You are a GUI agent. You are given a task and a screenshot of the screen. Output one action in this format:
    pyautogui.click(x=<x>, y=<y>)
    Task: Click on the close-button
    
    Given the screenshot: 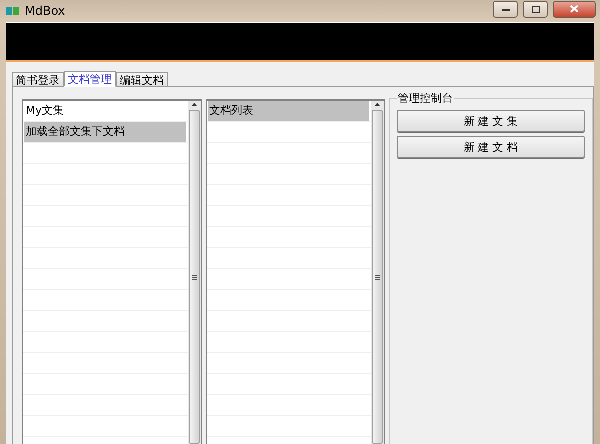 What is the action you would take?
    pyautogui.click(x=574, y=9)
    